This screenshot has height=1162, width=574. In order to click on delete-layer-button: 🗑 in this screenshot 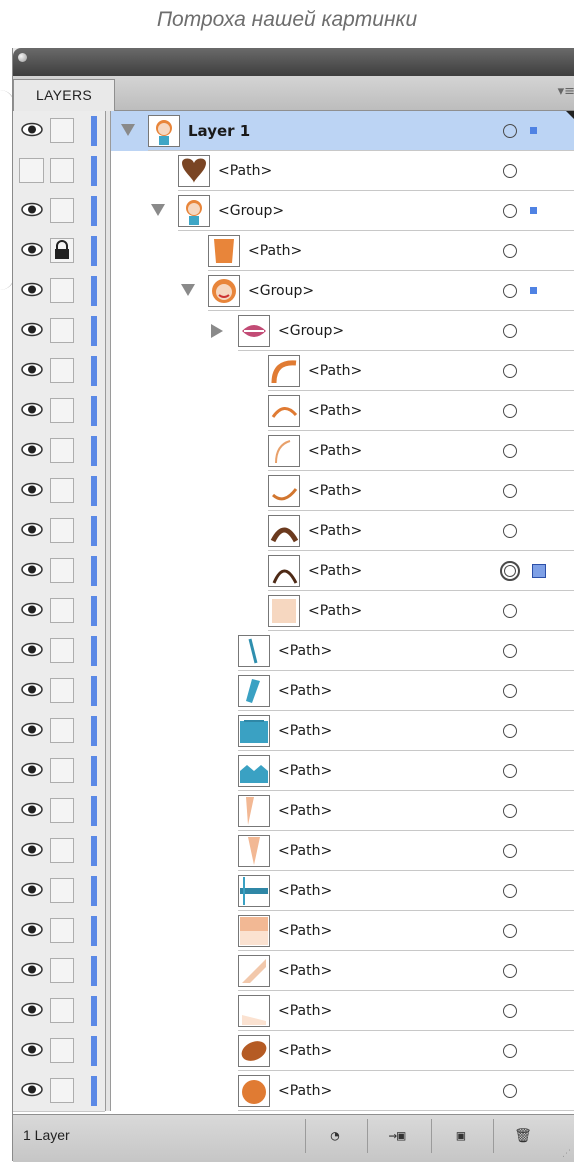, I will do `click(522, 1136)`.